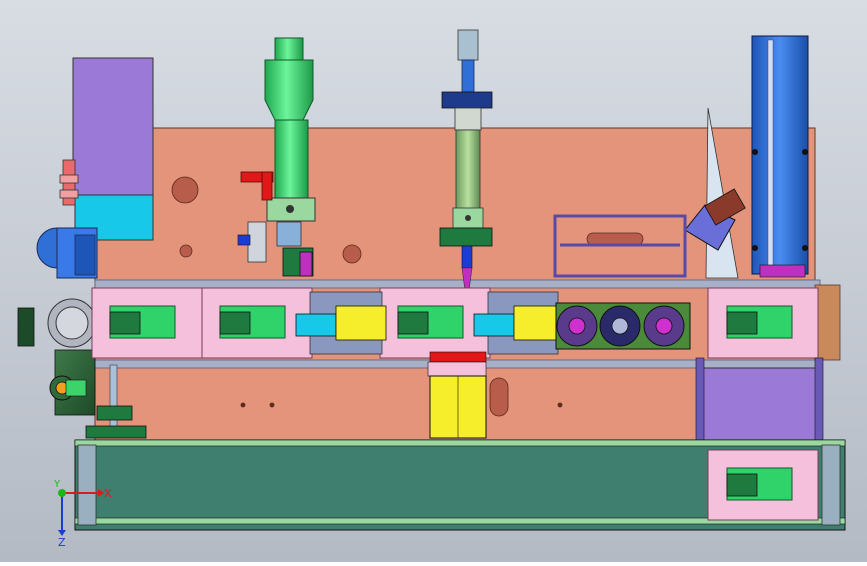 The image size is (867, 566). I want to click on gear-station, so click(623, 326).